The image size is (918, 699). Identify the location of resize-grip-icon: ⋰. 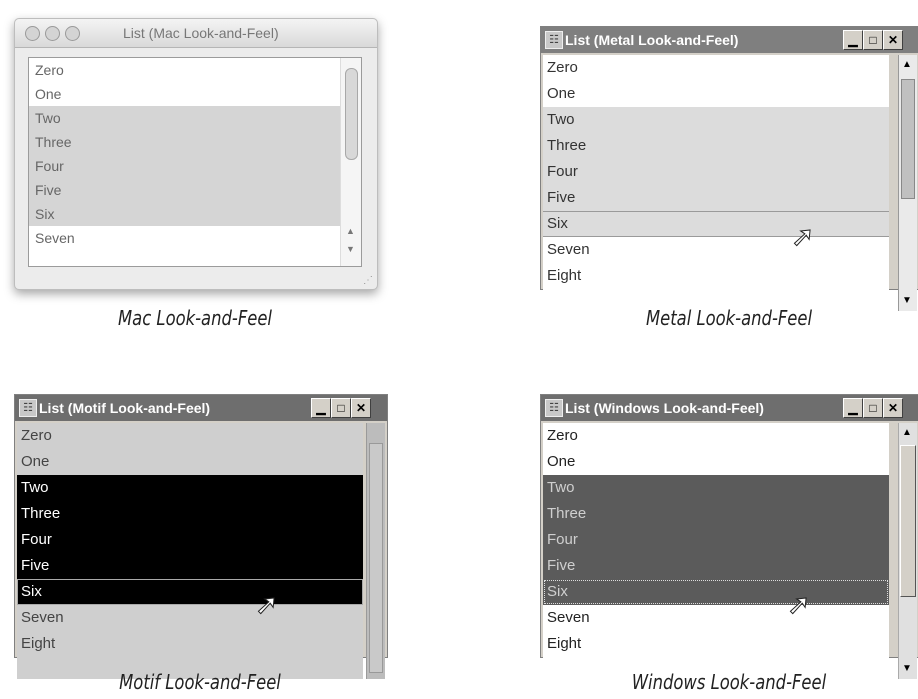
(368, 280).